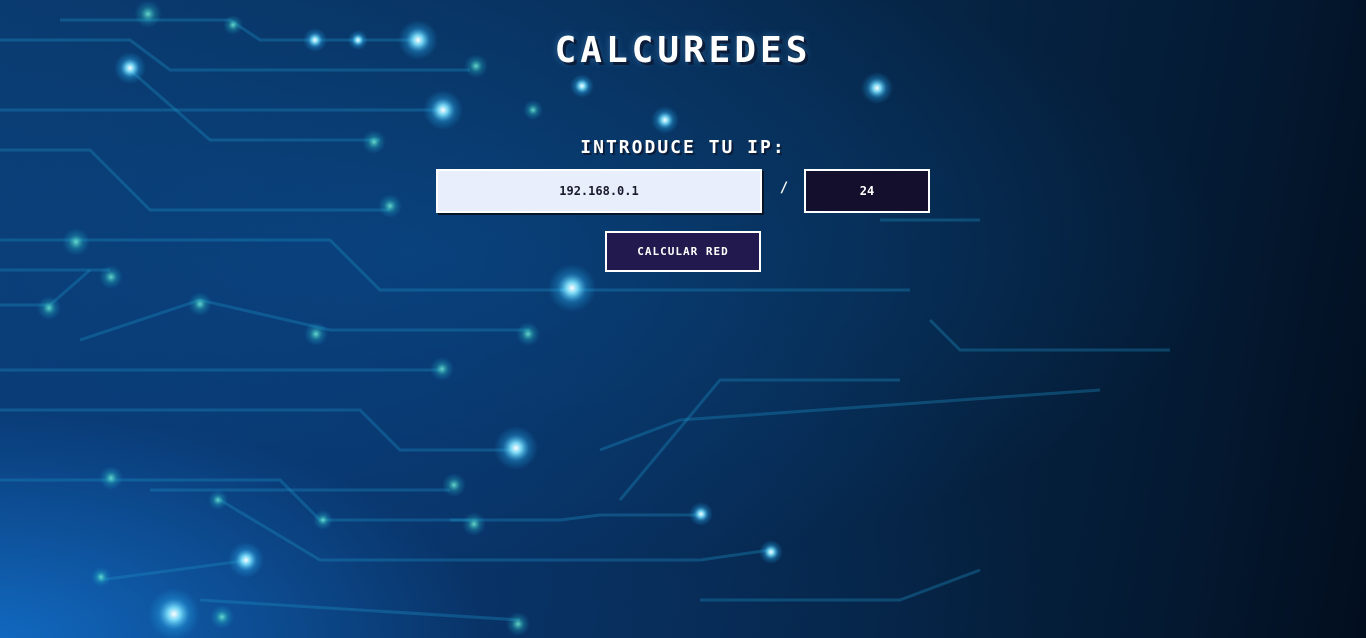 The height and width of the screenshot is (638, 1366). What do you see at coordinates (683, 50) in the screenshot?
I see `page-title: CALCUREDES` at bounding box center [683, 50].